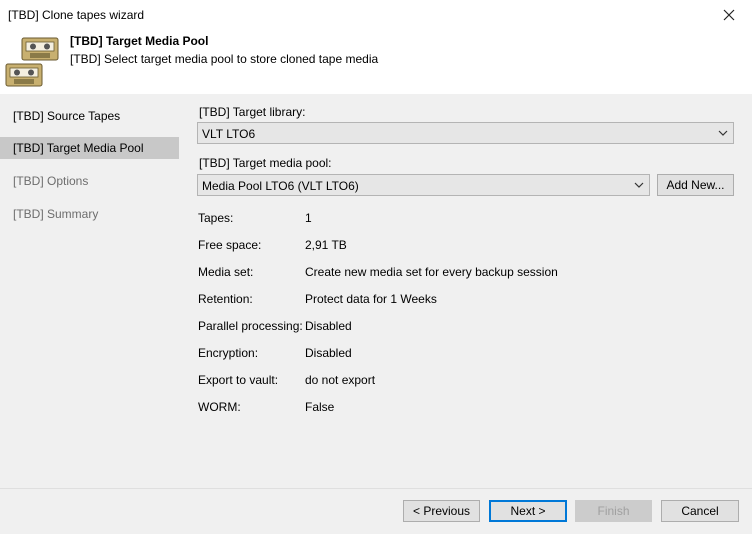 The width and height of the screenshot is (752, 534). What do you see at coordinates (225, 299) in the screenshot?
I see `prop-key-retention: Retention:` at bounding box center [225, 299].